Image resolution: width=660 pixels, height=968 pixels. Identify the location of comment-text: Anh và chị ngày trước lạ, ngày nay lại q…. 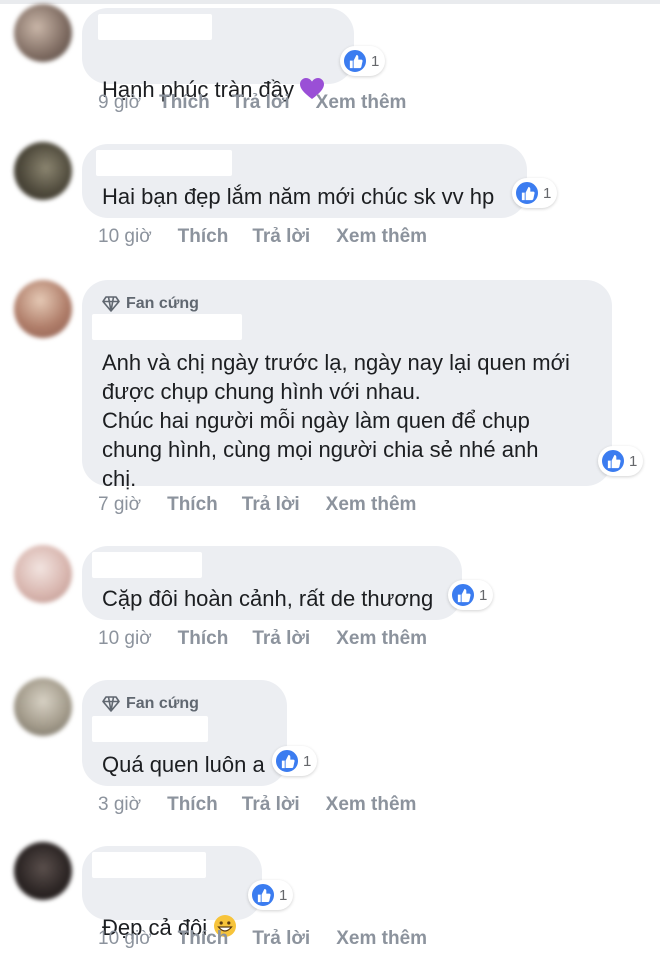
(336, 420).